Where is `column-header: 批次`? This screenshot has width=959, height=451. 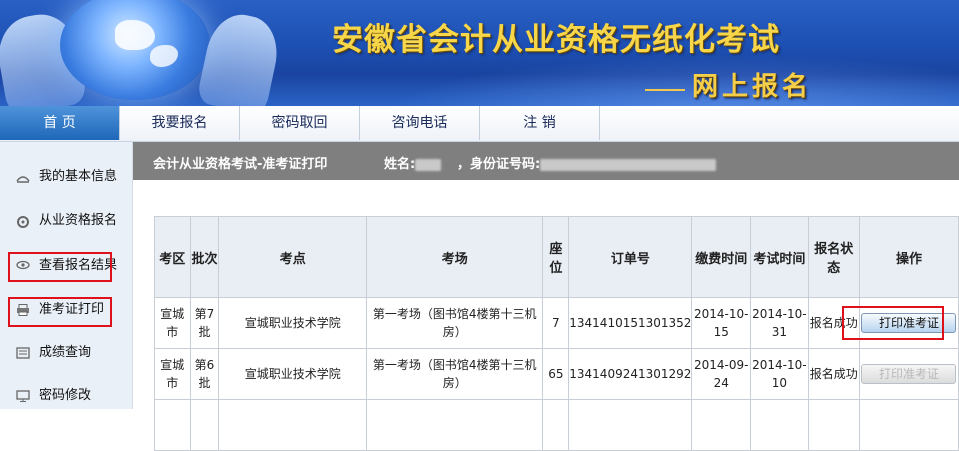
column-header: 批次 is located at coordinates (204, 257).